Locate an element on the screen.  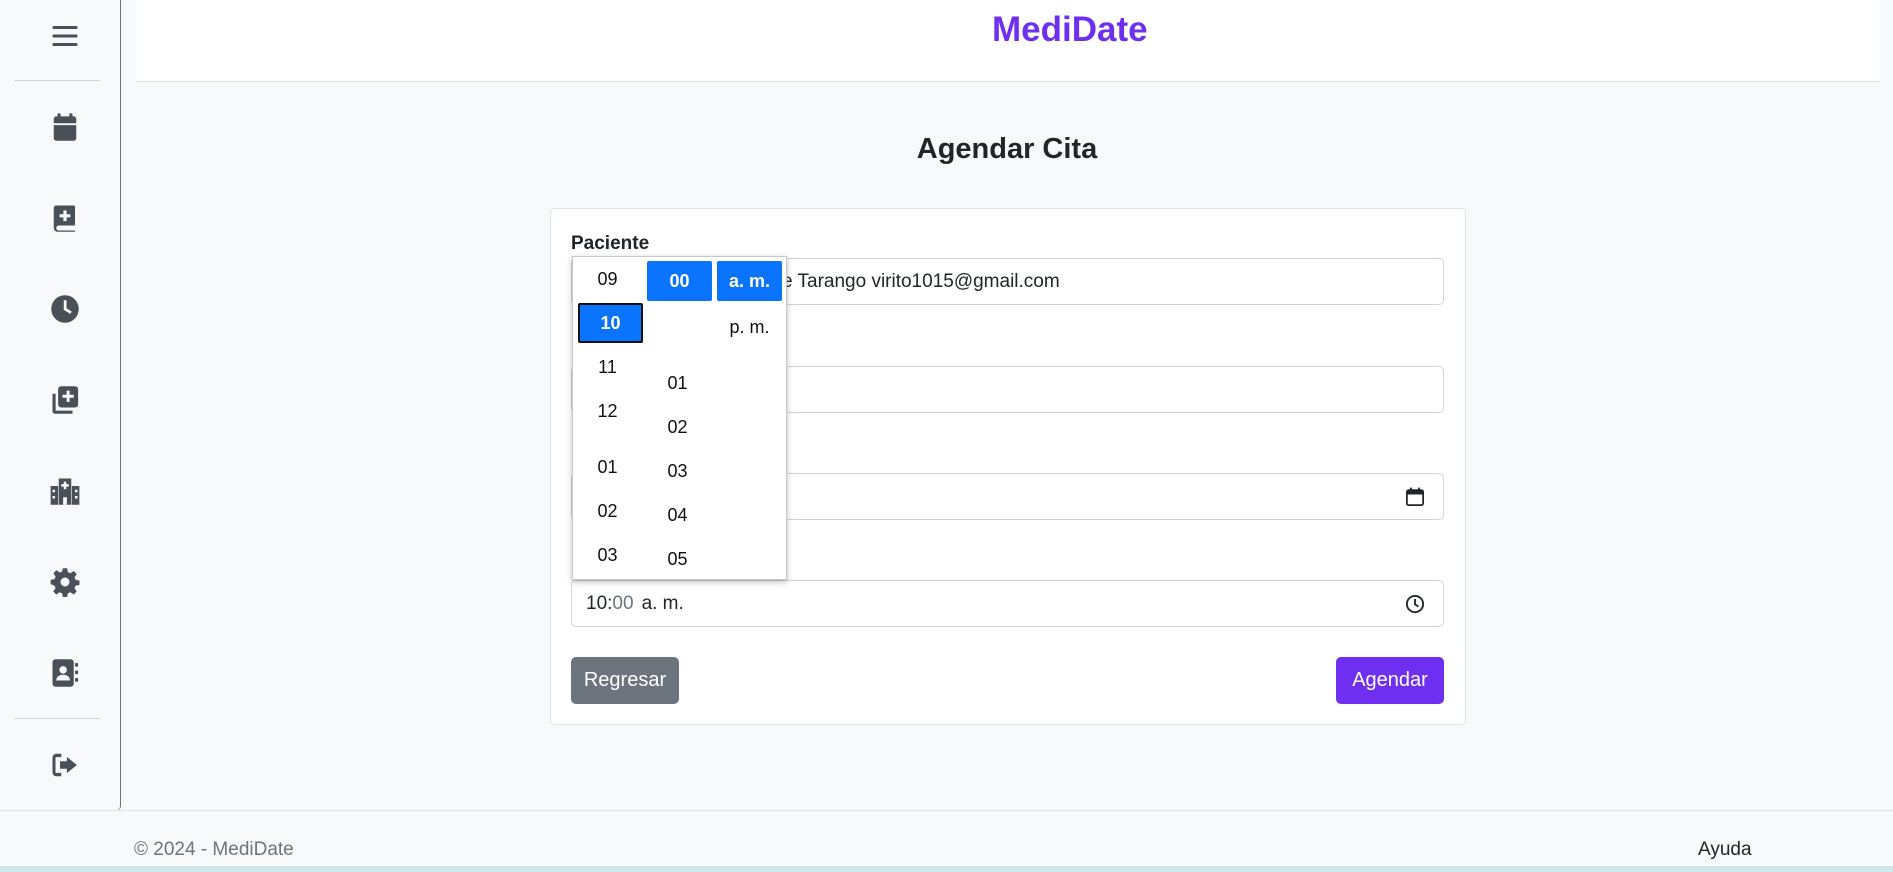
period-option: p. m. is located at coordinates (749, 327).